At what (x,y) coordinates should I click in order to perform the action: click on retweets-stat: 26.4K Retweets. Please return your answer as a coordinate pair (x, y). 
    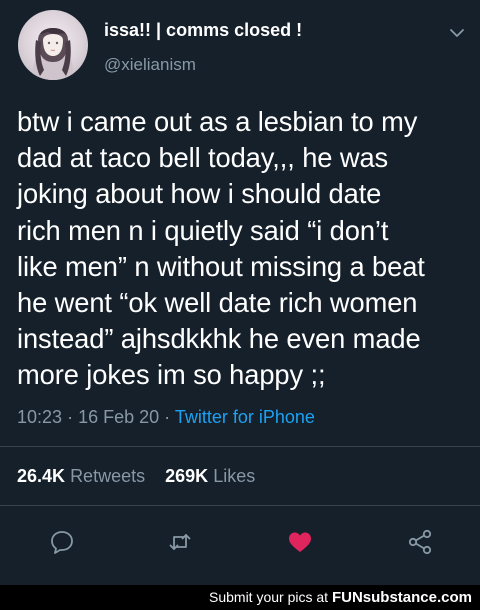
    Looking at the image, I should click on (83, 476).